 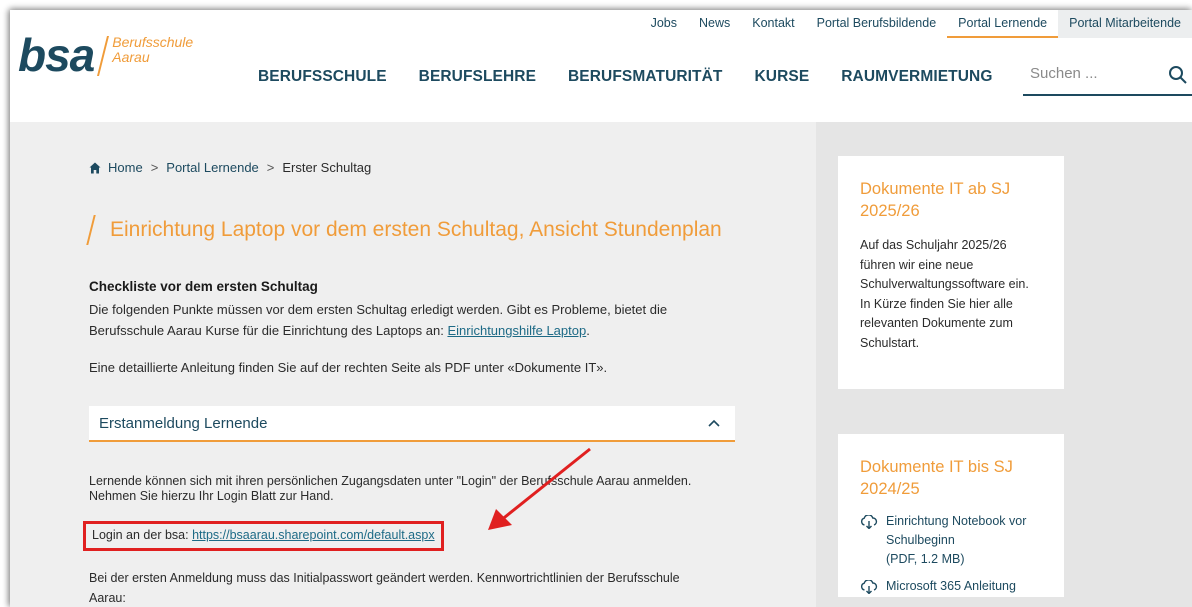 What do you see at coordinates (773, 24) in the screenshot?
I see `topnav-kontakt: Kontakt` at bounding box center [773, 24].